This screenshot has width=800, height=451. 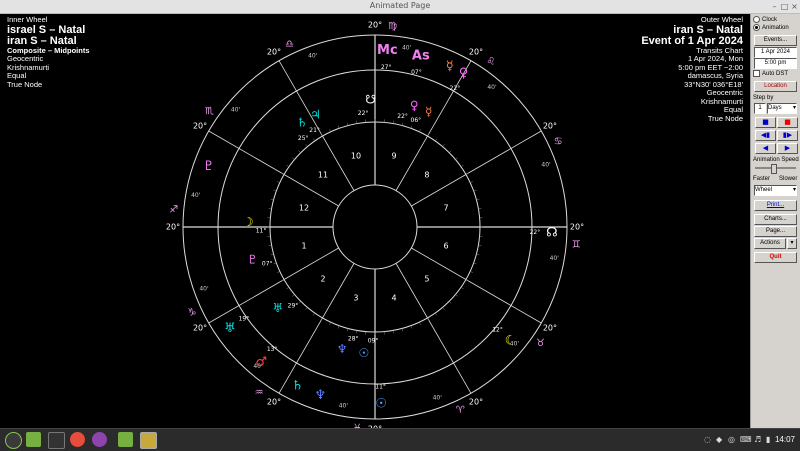 I want to click on cusp-sign-label: ♏, so click(x=209, y=111).